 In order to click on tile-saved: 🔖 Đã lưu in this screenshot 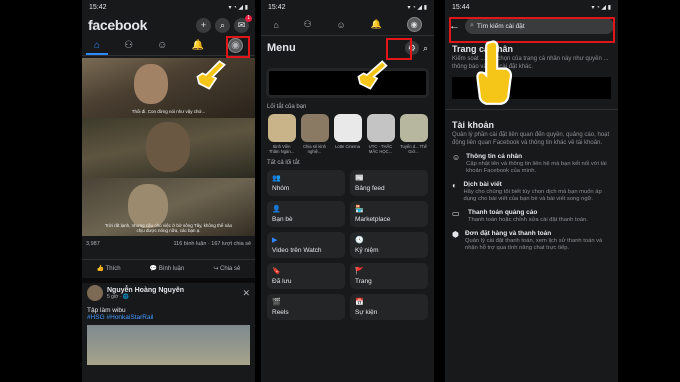, I will do `click(306, 276)`.